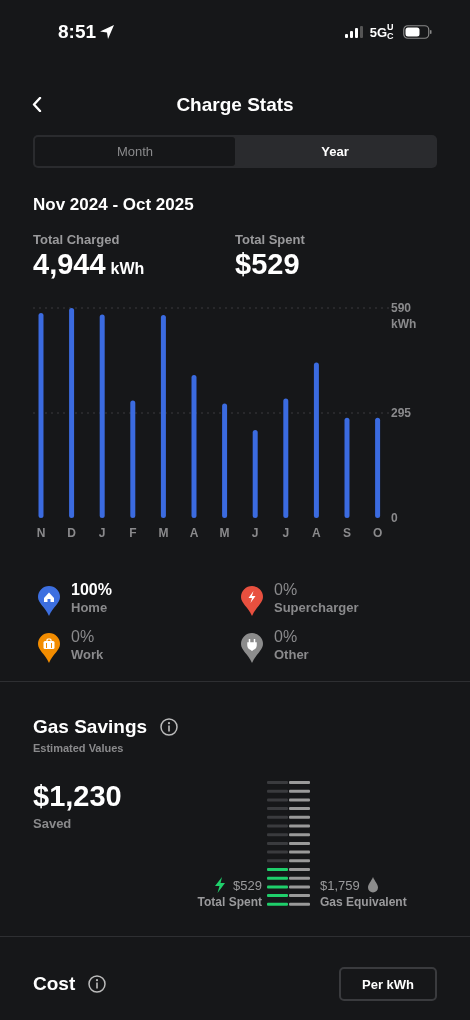 This screenshot has width=470, height=1020. I want to click on battery-icon, so click(417, 32).